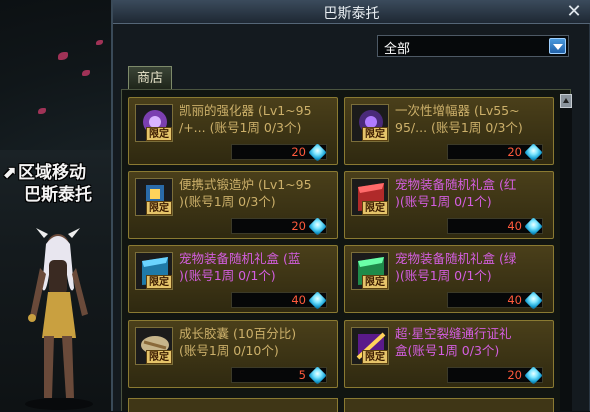 This screenshot has height=412, width=590. I want to click on forge-icon: 限定, so click(154, 197).